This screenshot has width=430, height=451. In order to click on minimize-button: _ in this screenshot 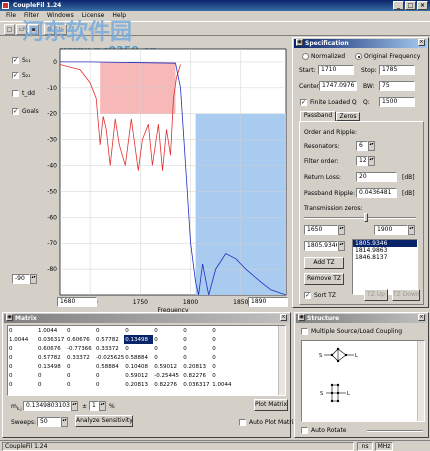, I will do `click(398, 5)`.